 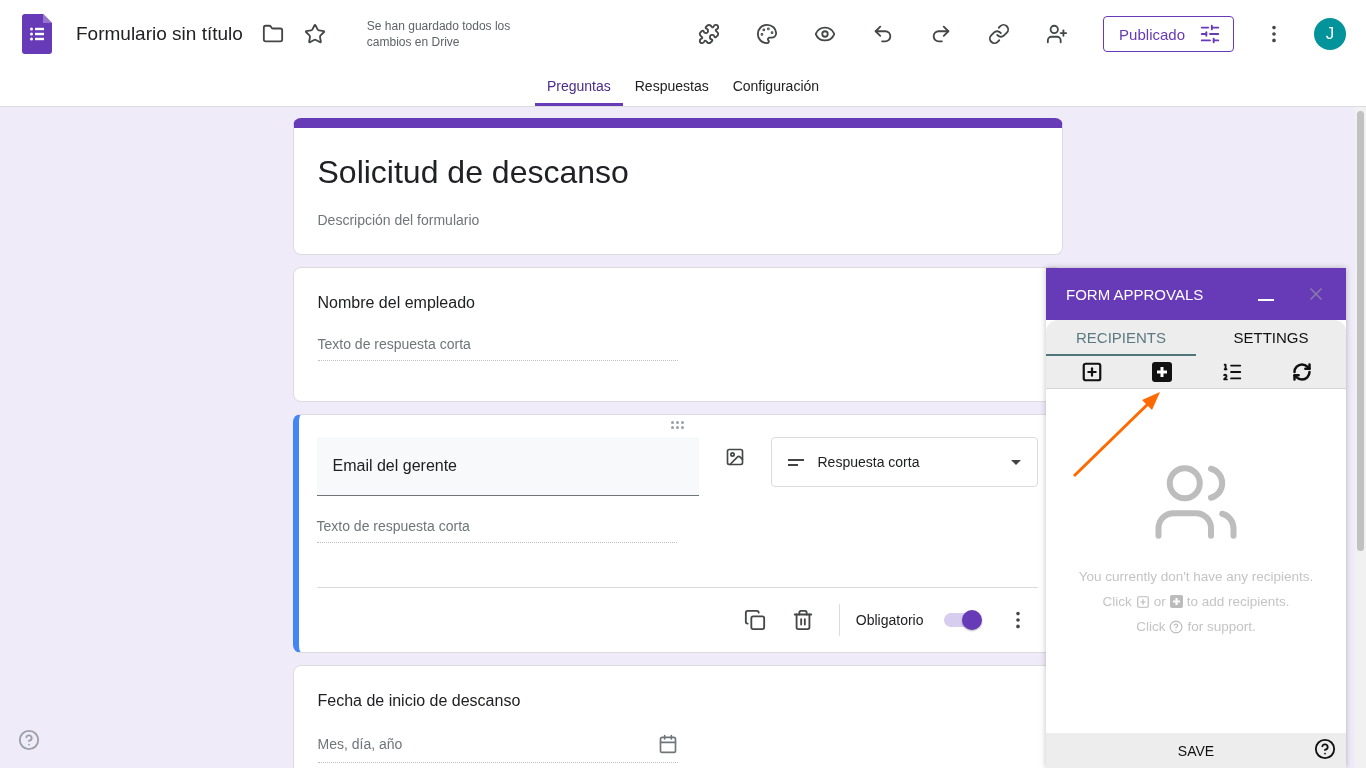 What do you see at coordinates (439, 34) in the screenshot?
I see `save-status: Se han guardado todos los cambios en Drive` at bounding box center [439, 34].